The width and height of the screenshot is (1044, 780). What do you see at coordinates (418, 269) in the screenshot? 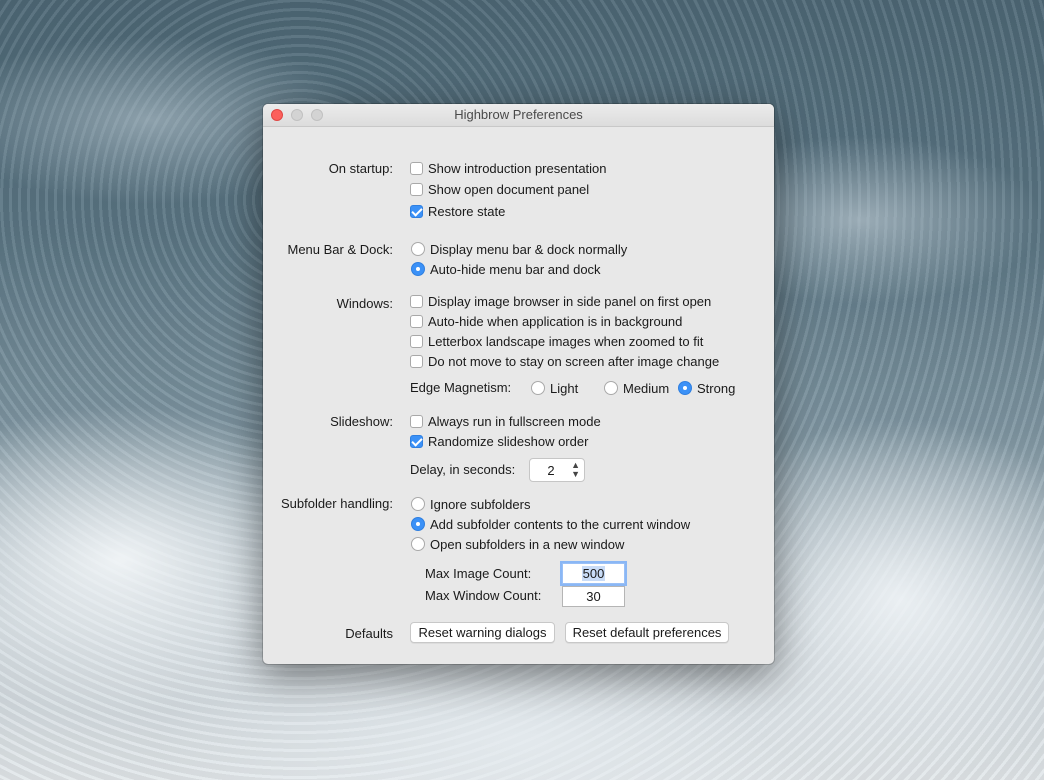
I see `radio-menubar-autohide` at bounding box center [418, 269].